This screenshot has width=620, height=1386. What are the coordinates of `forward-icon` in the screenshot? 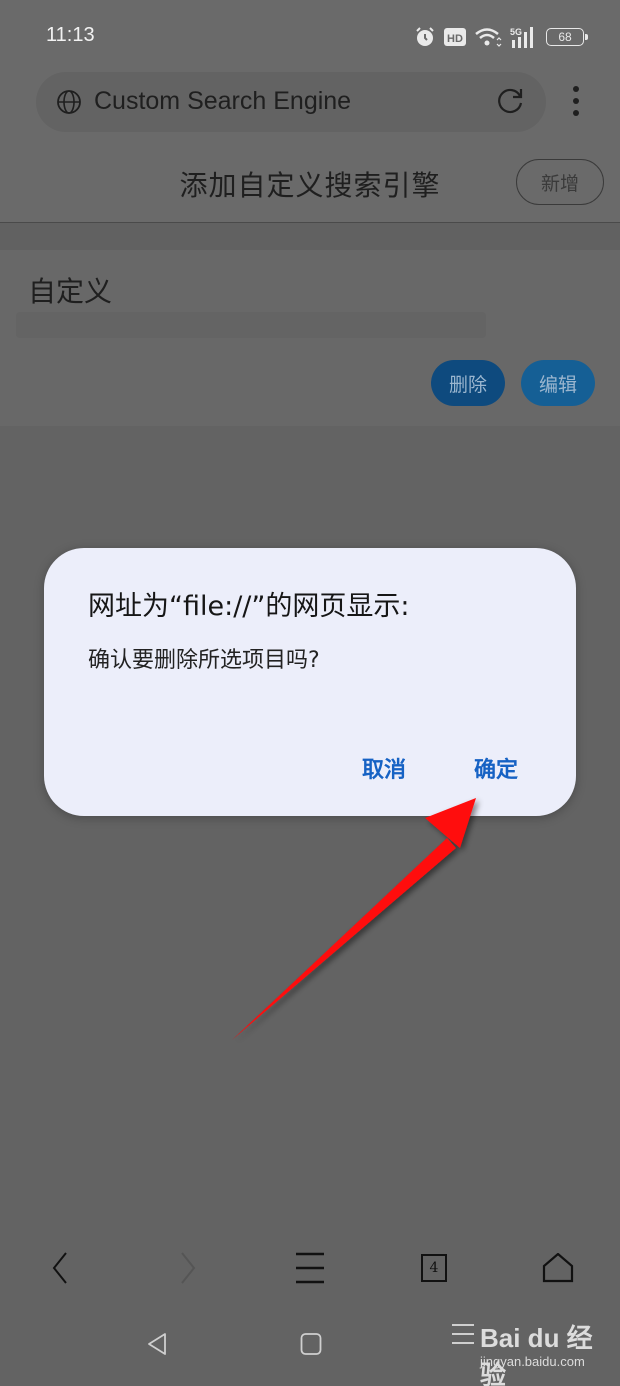 It's located at (188, 1268).